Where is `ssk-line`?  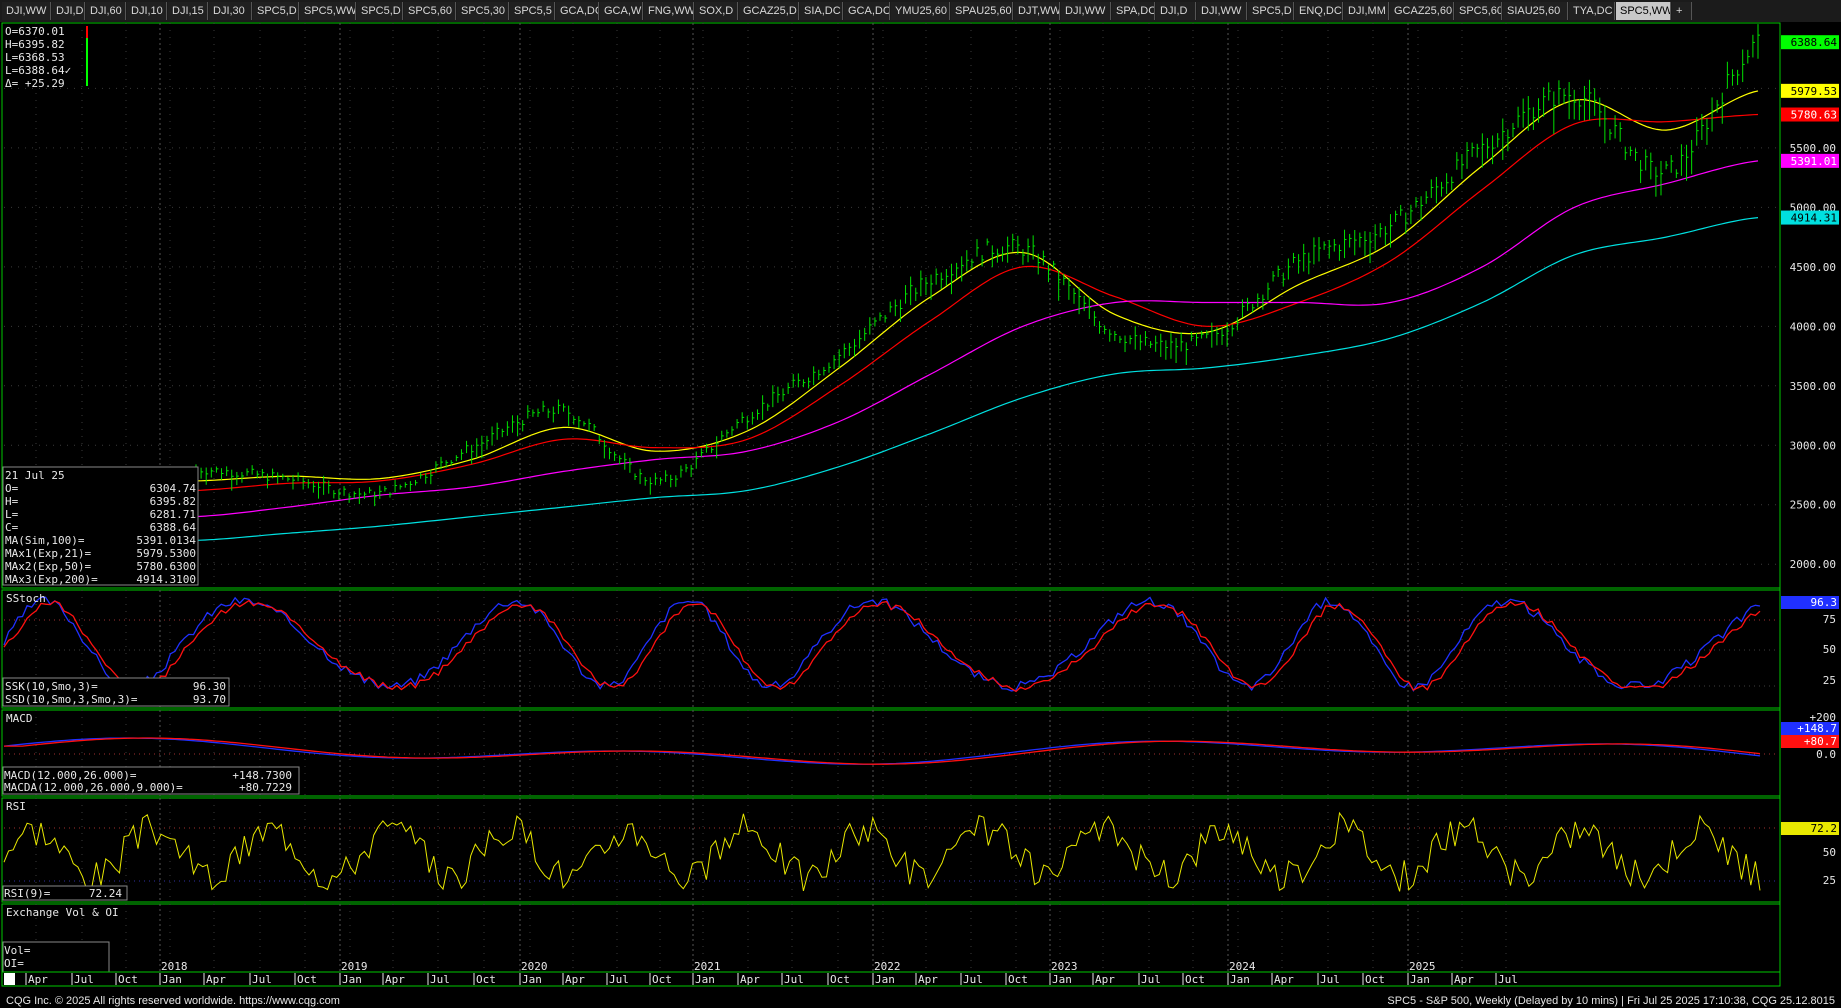 ssk-line is located at coordinates (882, 644).